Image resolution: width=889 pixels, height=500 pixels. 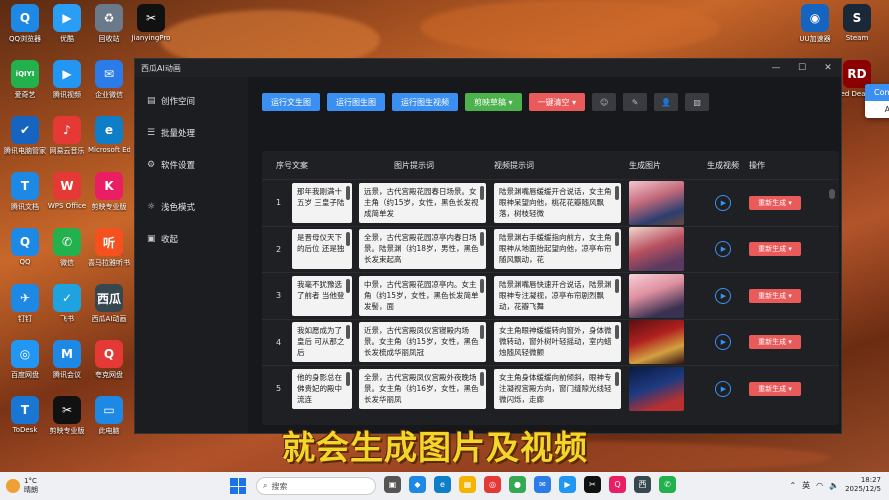 What do you see at coordinates (67, 24) in the screenshot?
I see `desktop-icon: ▶ 优酷` at bounding box center [67, 24].